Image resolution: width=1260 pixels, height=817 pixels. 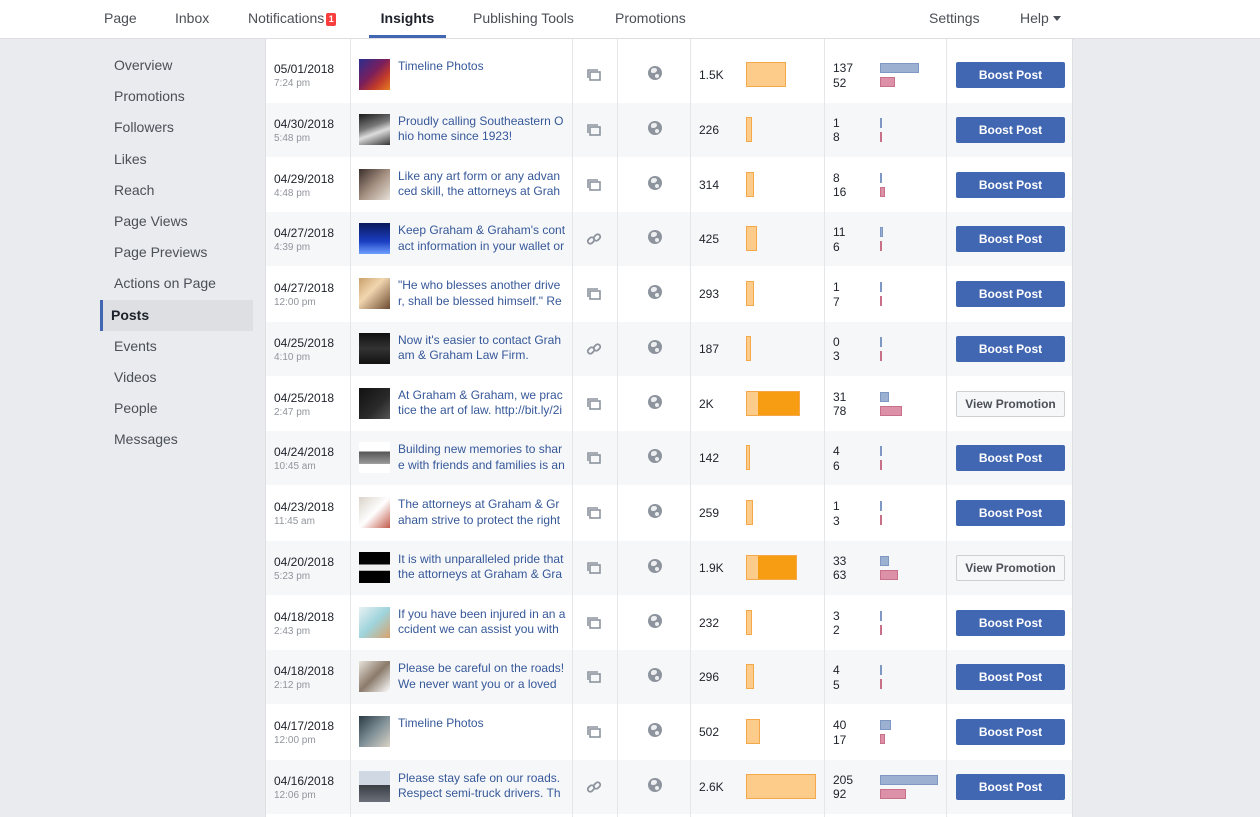 What do you see at coordinates (176, 65) in the screenshot?
I see `sidebar-item-overview: Overview` at bounding box center [176, 65].